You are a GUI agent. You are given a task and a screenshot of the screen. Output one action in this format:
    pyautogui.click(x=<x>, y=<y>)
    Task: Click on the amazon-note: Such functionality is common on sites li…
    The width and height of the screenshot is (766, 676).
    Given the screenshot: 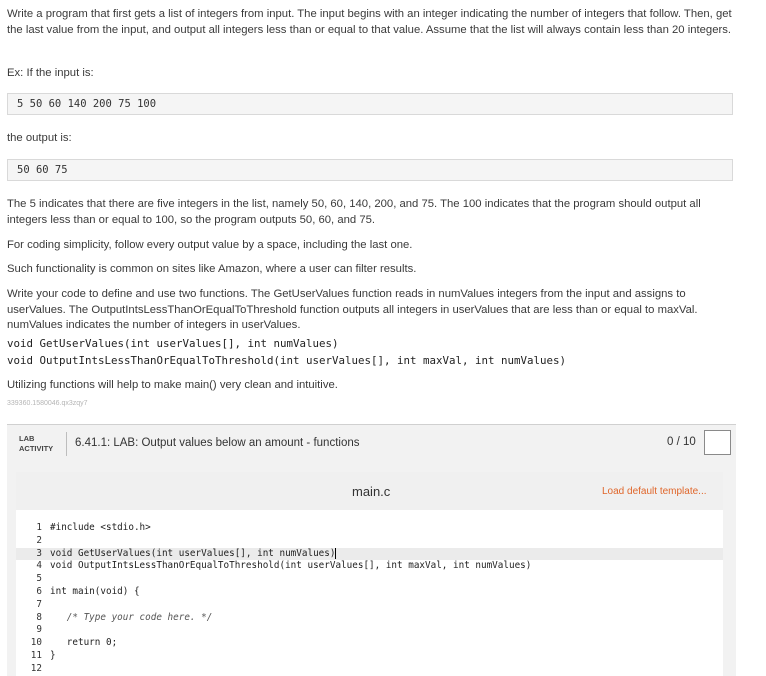 What is the action you would take?
    pyautogui.click(x=212, y=269)
    